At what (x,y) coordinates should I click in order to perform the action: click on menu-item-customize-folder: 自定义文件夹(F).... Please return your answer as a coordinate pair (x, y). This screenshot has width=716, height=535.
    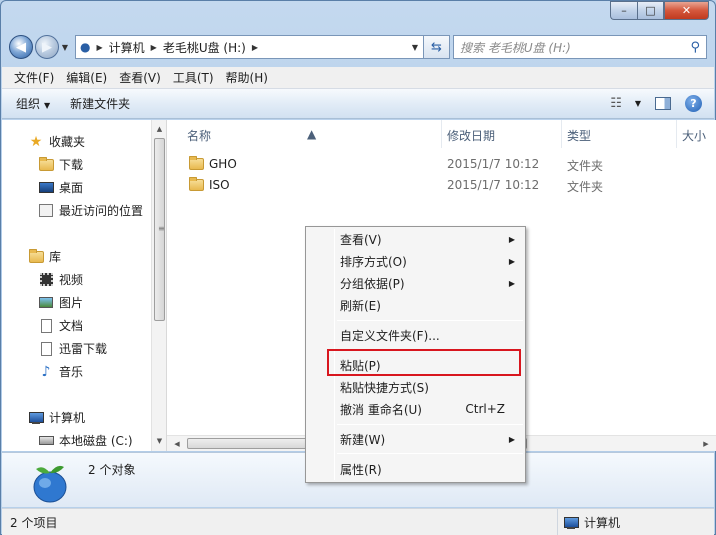
    Looking at the image, I should click on (415, 335).